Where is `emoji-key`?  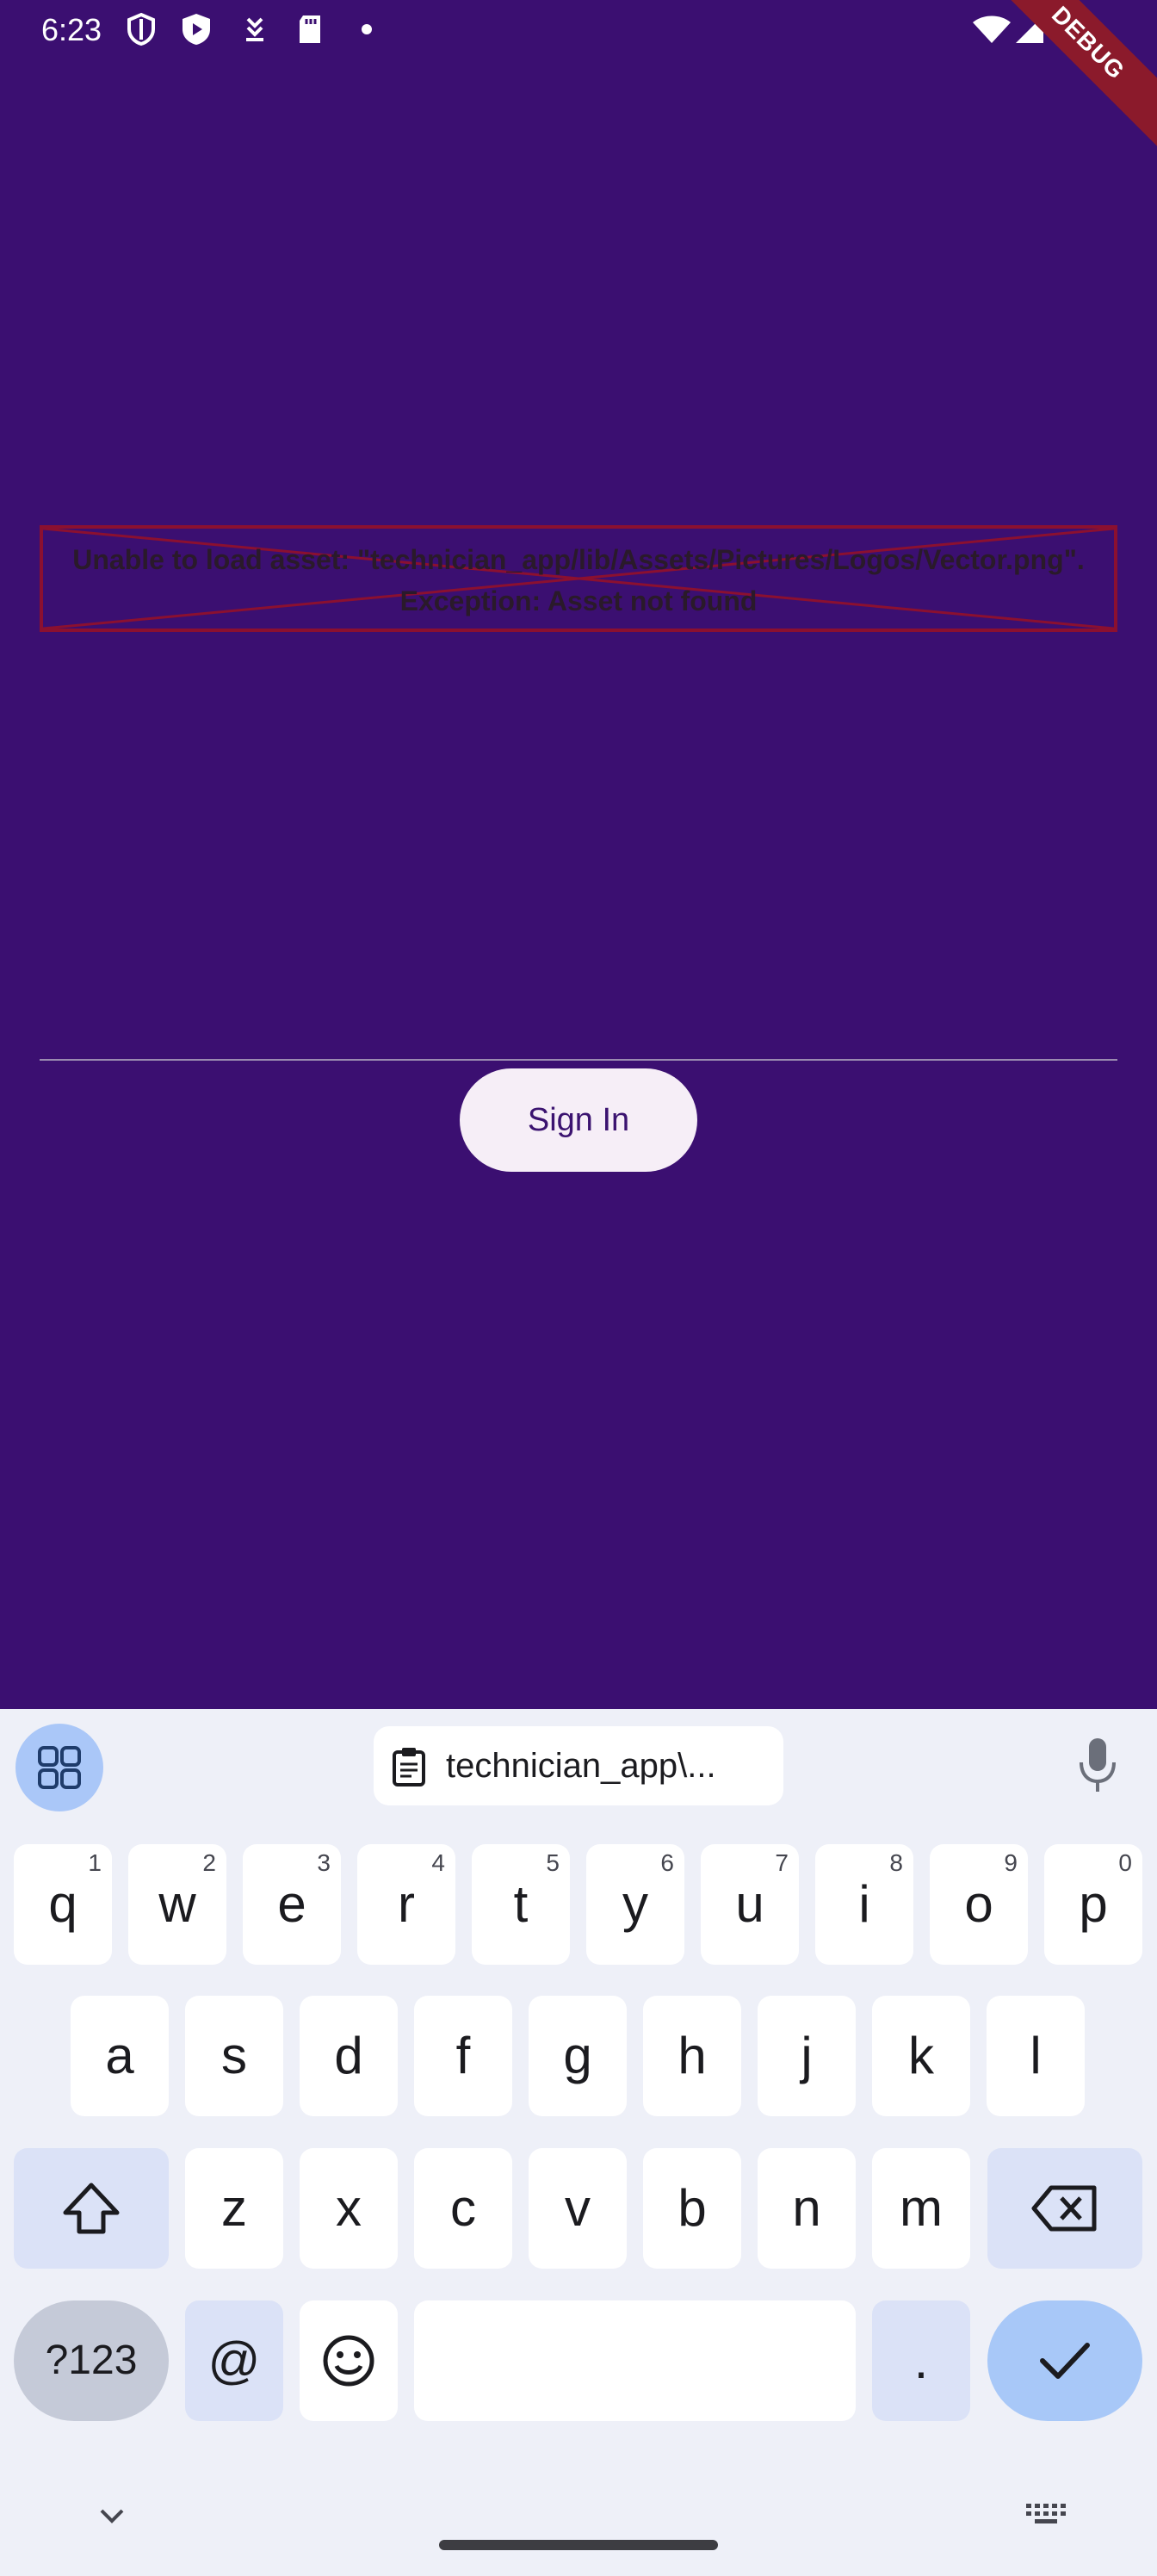
emoji-key is located at coordinates (349, 2360).